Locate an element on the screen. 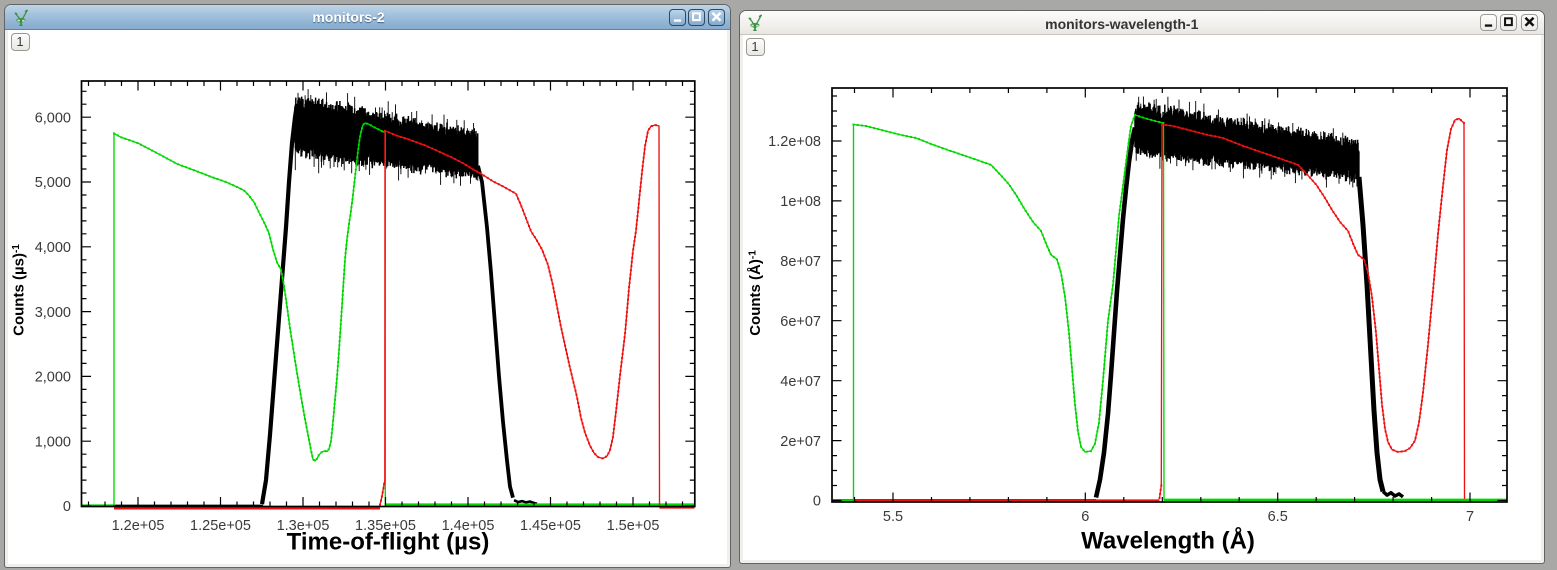  svg-text: 6,000 is located at coordinates (53, 118).